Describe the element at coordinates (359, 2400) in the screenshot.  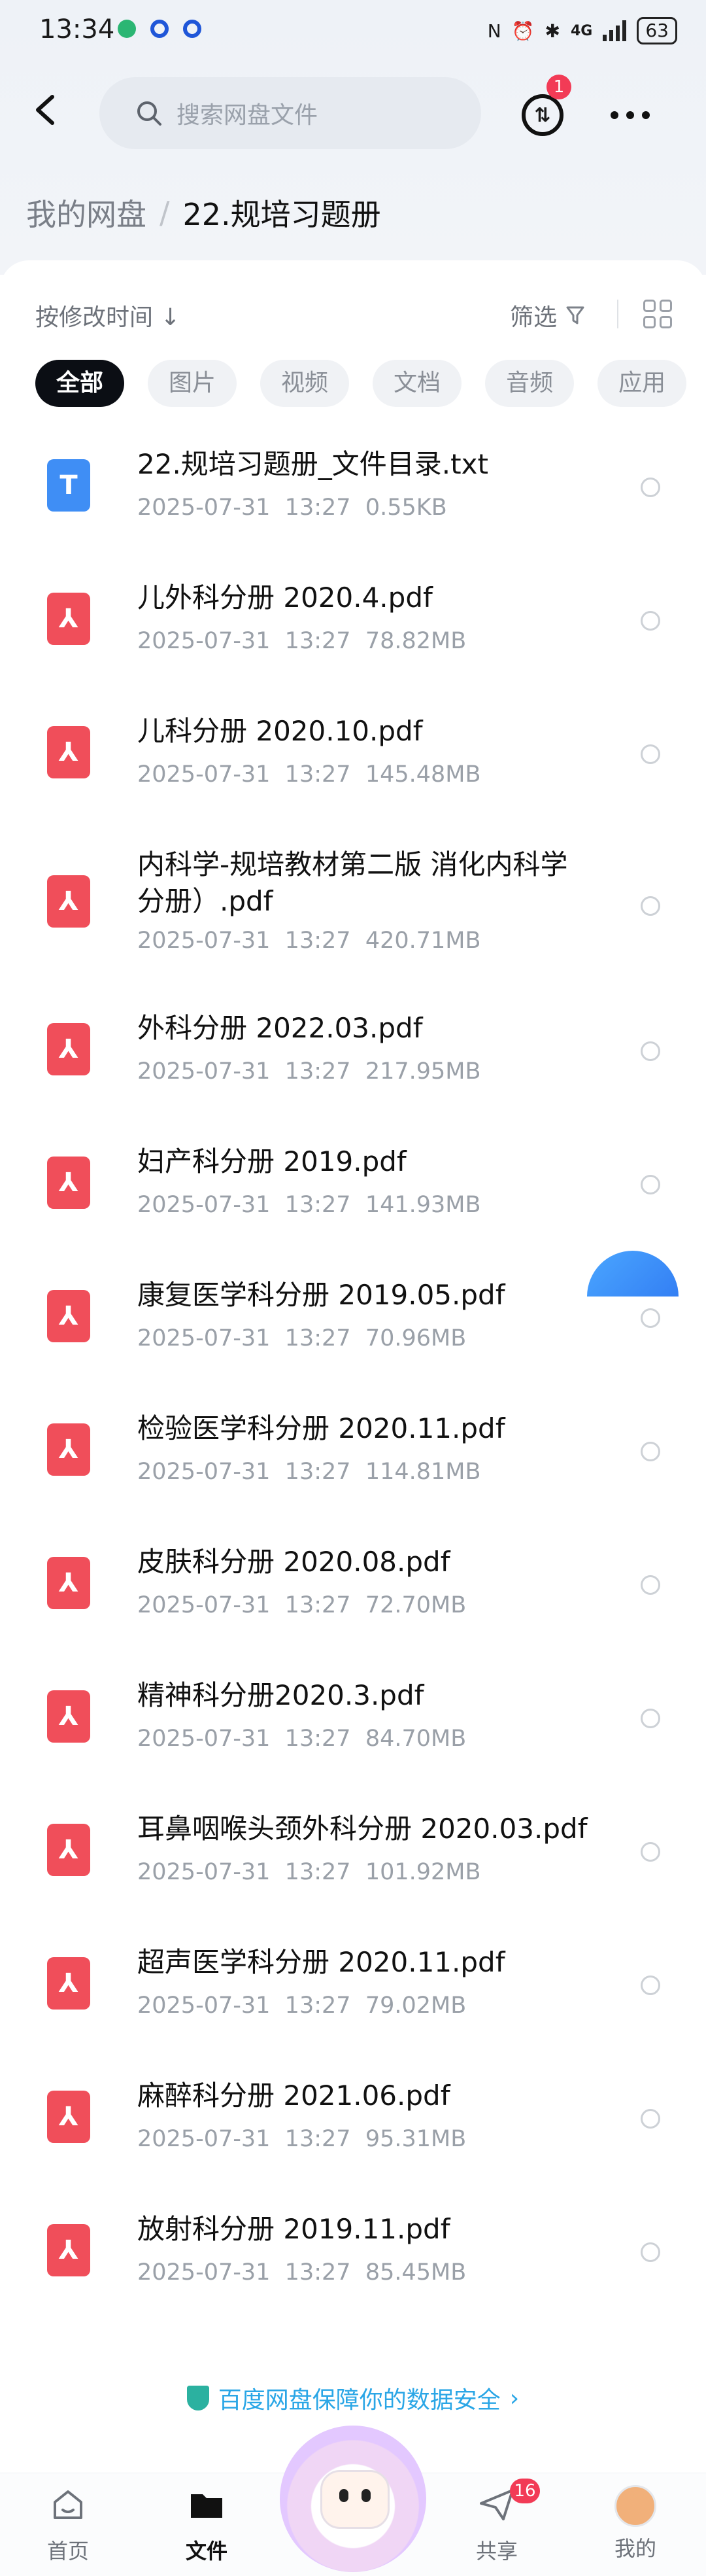
I see `safety-text: 百度网盘保障你的数据安全` at that location.